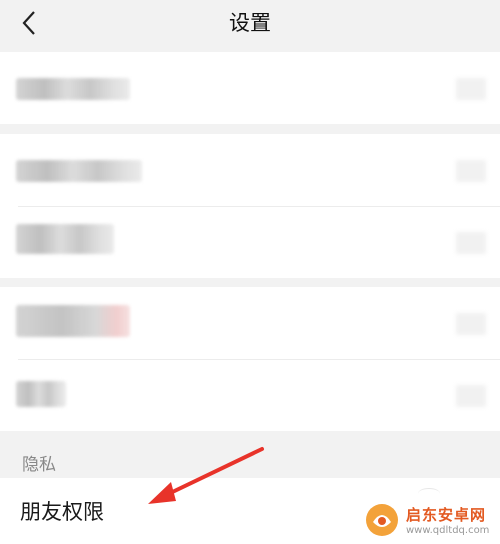  I want to click on page-title: 设置, so click(250, 23).